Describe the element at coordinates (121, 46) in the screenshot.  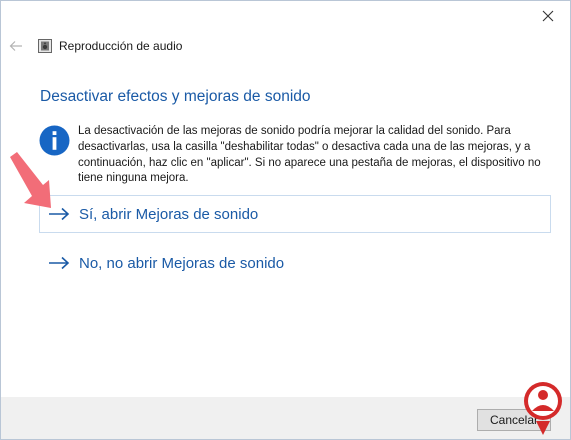
I see `window-title: Reproducción de audio` at that location.